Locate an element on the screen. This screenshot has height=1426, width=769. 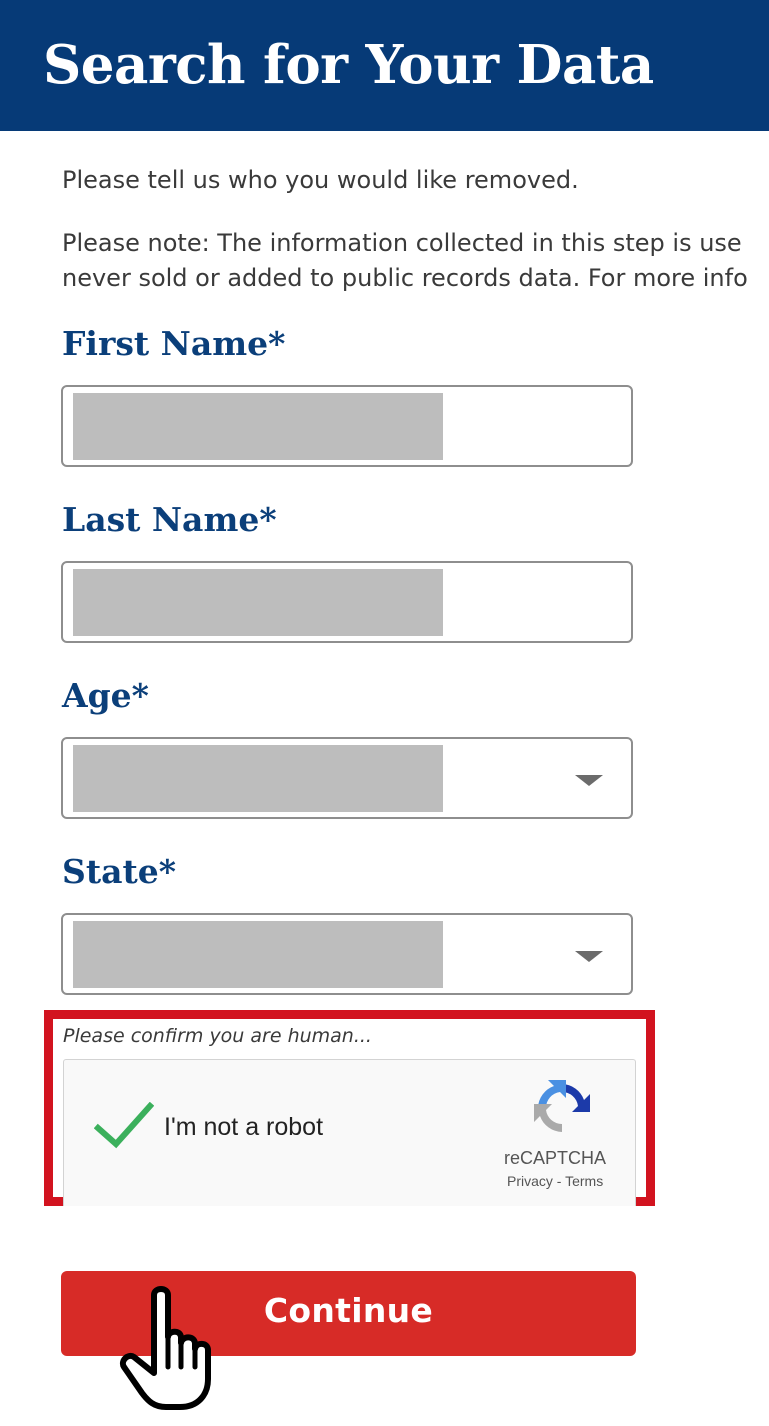
recaptcha-terms-link: Terms is located at coordinates (584, 1181).